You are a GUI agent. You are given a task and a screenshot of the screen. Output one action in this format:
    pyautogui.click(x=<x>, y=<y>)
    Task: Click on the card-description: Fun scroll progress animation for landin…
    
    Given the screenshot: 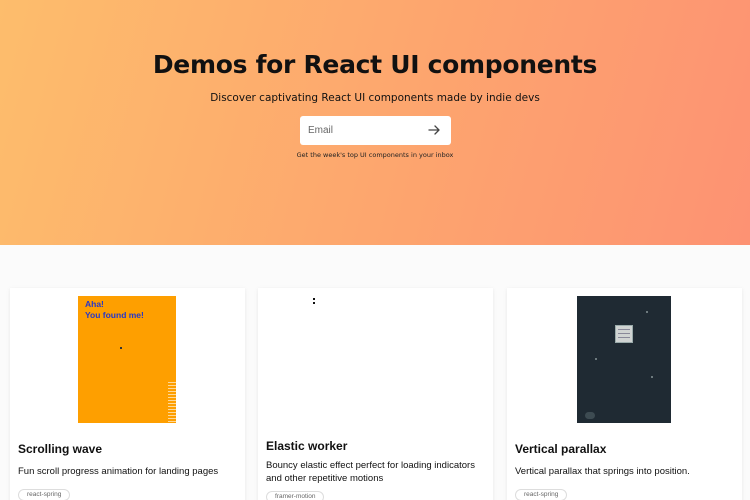 What is the action you would take?
    pyautogui.click(x=118, y=471)
    